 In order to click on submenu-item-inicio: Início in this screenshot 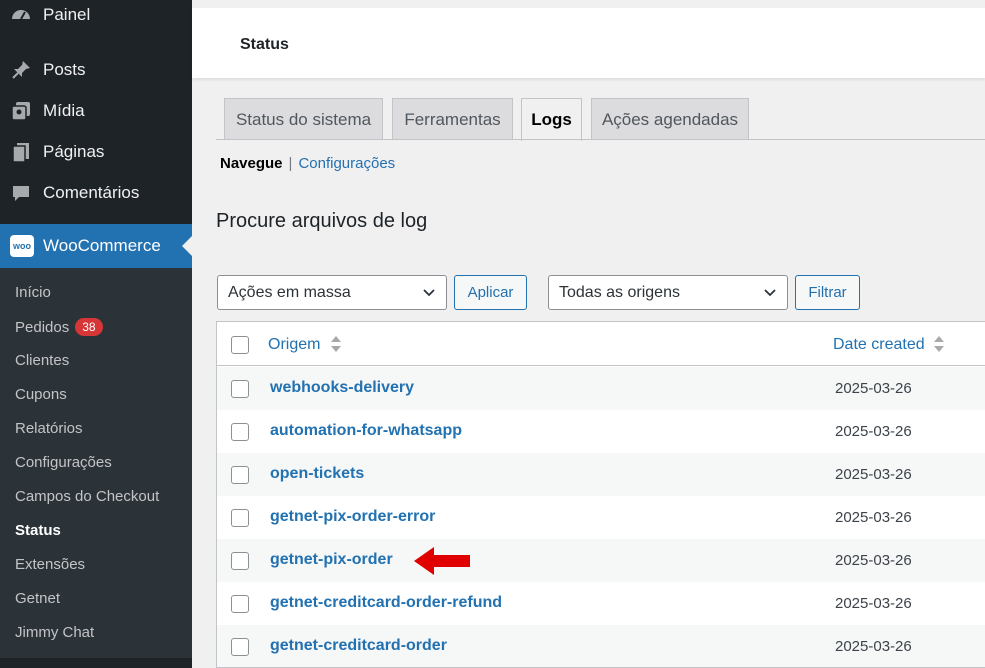, I will do `click(33, 292)`.